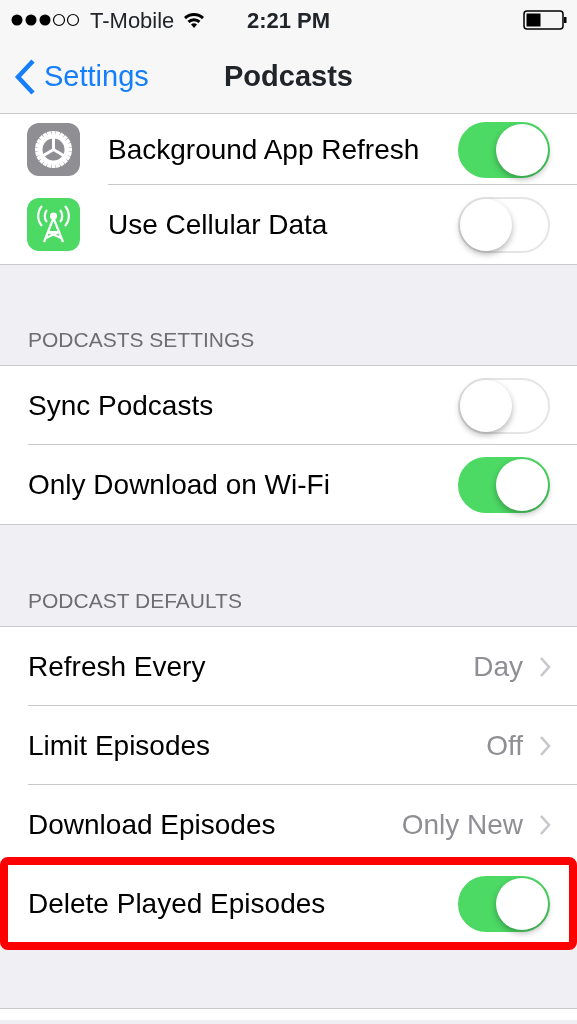 The width and height of the screenshot is (577, 1024). I want to click on setting-label: Sync Podcasts, so click(121, 405).